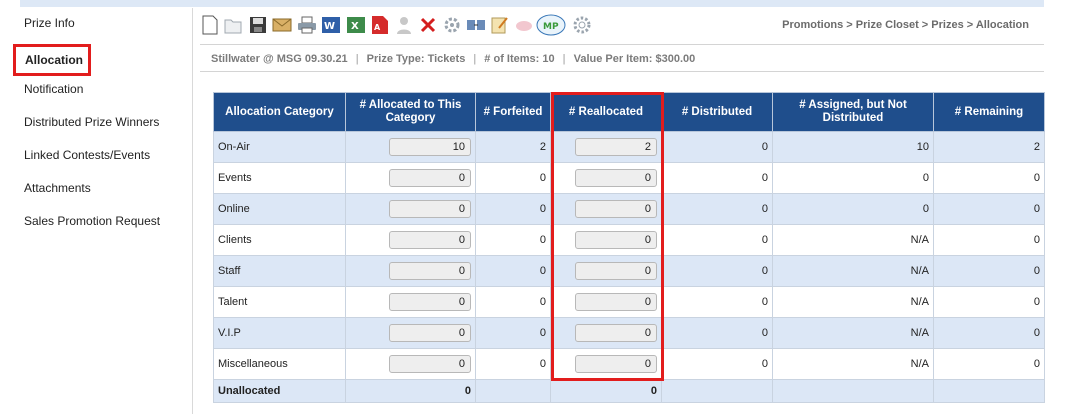 This screenshot has height=414, width=1067. I want to click on row-category: Staff, so click(279, 271).